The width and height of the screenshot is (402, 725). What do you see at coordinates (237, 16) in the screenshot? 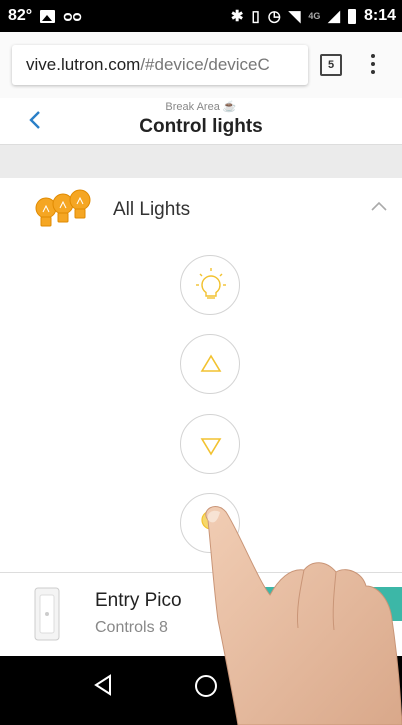
I see `bluetooth-icon: ✱` at bounding box center [237, 16].